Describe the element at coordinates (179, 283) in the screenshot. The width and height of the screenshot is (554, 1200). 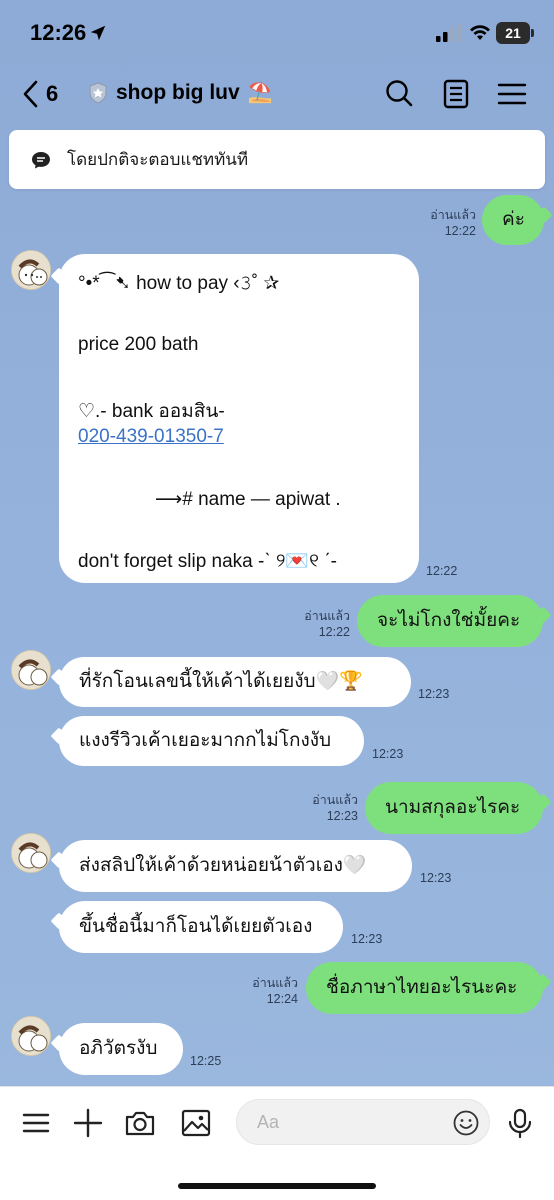
I see `payment-heading: °•*⁀➷ how to pay ‹𝟹˚ ✰` at that location.